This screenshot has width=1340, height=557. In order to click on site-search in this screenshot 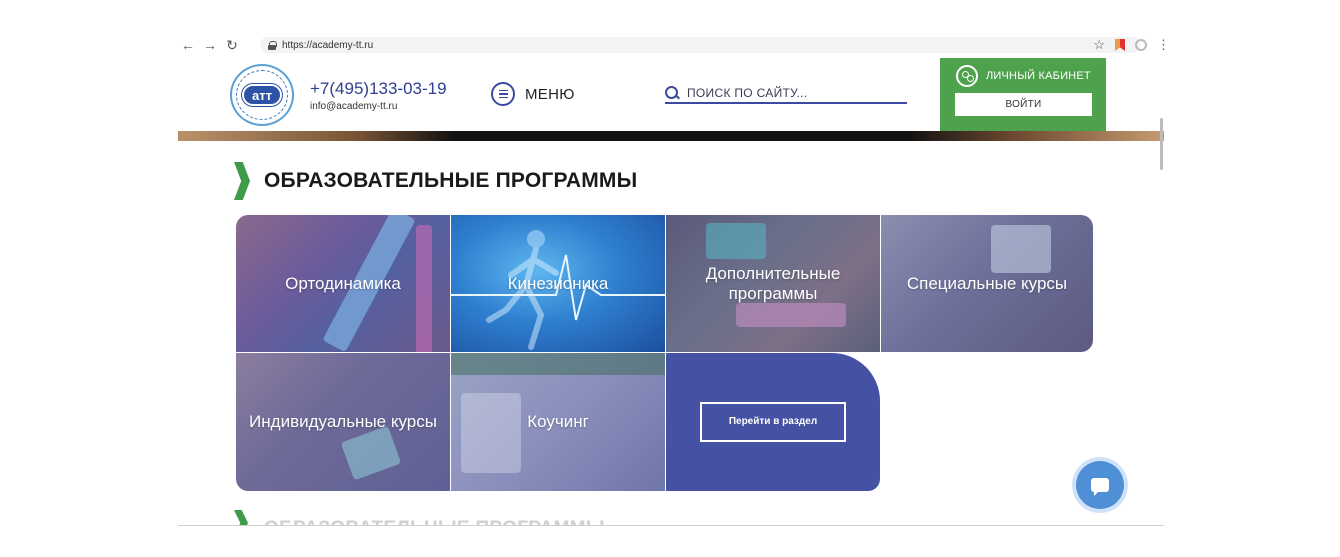, I will do `click(786, 94)`.